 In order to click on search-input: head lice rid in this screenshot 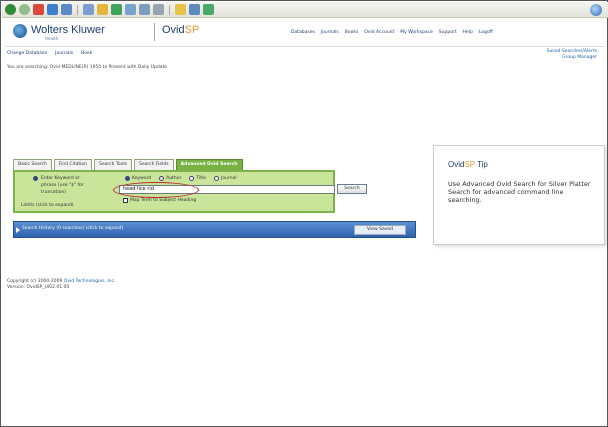, I will do `click(227, 189)`.